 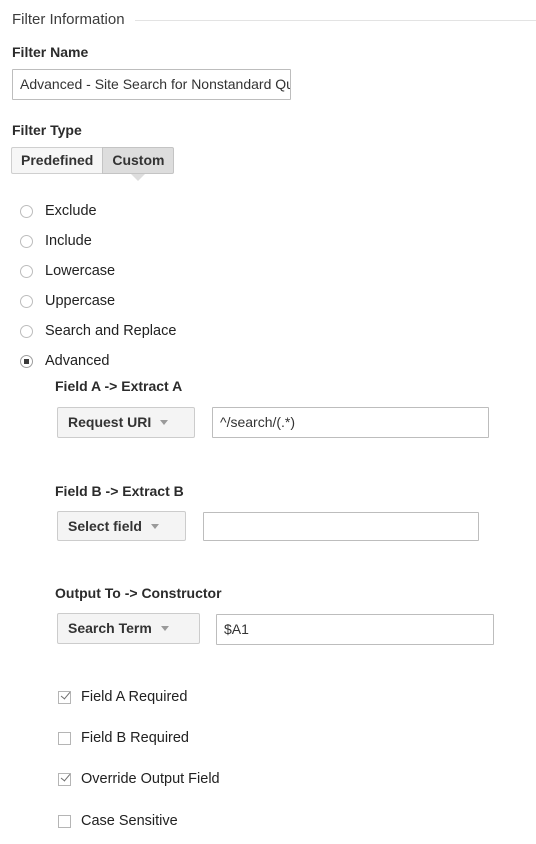 I want to click on radio-option-advanced: Advanced, so click(x=65, y=361).